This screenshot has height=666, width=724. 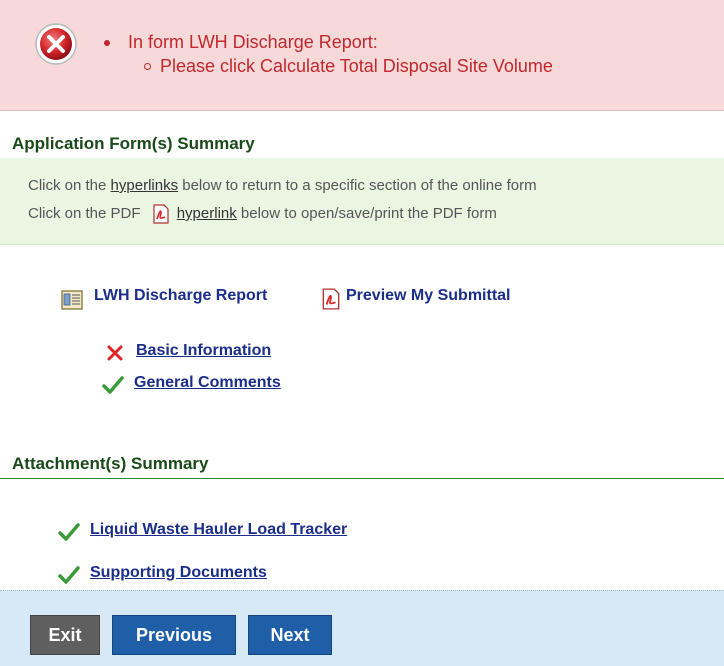 What do you see at coordinates (110, 463) in the screenshot?
I see `attachment-summary-title: Attachment(s) Summary` at bounding box center [110, 463].